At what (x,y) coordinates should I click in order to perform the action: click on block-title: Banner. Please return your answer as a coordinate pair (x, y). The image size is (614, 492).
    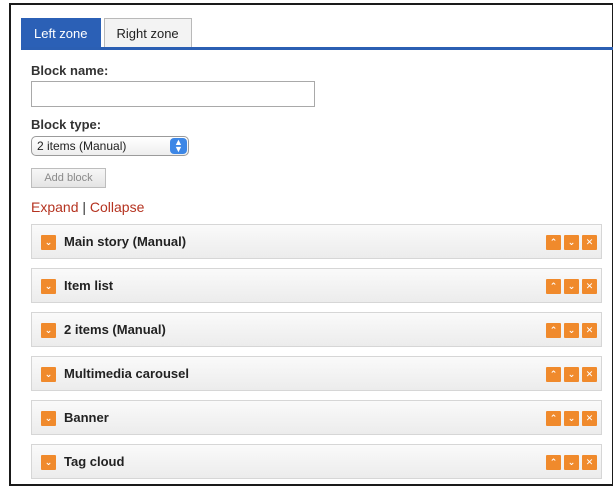
    Looking at the image, I should click on (86, 417).